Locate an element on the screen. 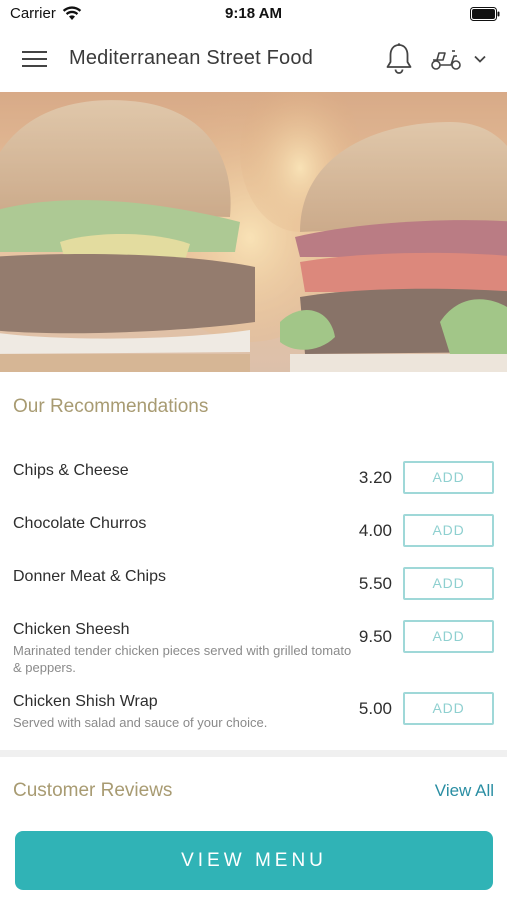 The height and width of the screenshot is (900, 507). item-price: 3.20 is located at coordinates (375, 477).